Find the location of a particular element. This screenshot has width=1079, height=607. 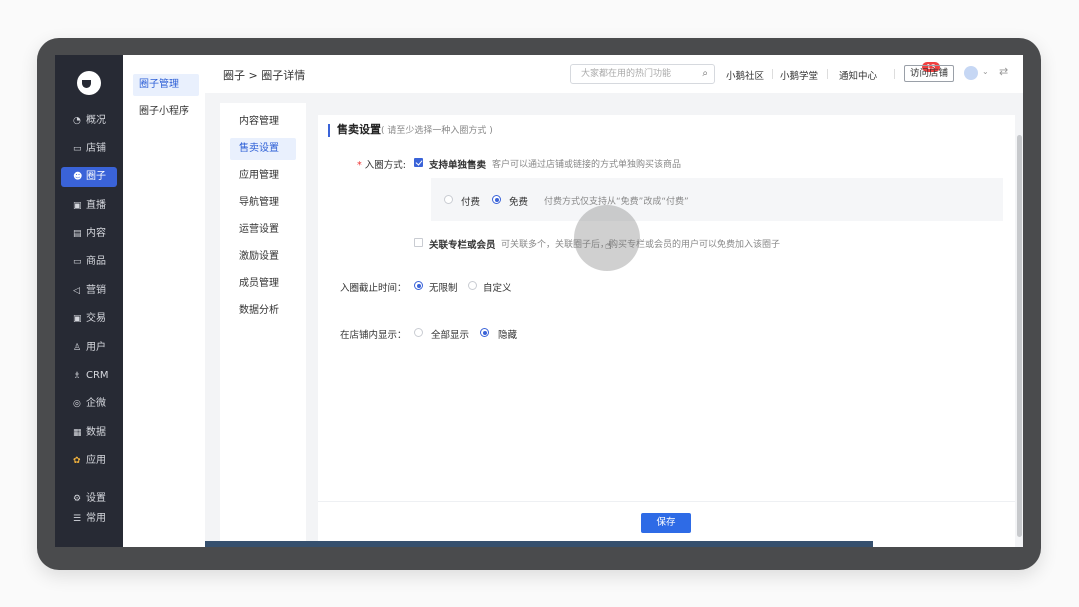

nav-item-common: ☰ 常用 is located at coordinates (89, 519).